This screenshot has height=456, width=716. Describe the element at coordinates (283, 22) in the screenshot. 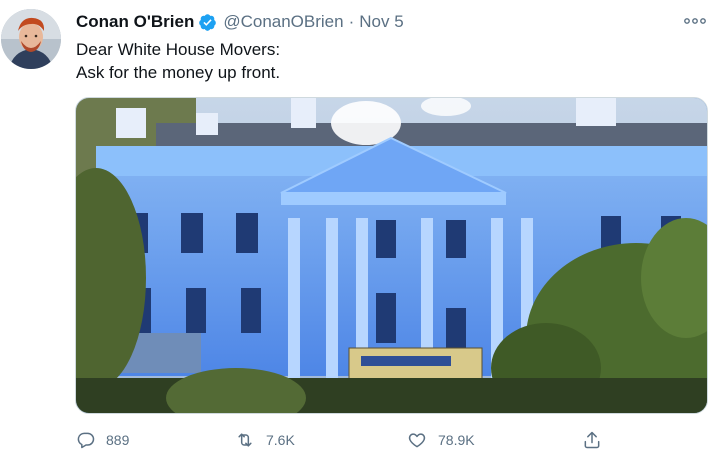

I see `handle: @ConanOBrien` at that location.